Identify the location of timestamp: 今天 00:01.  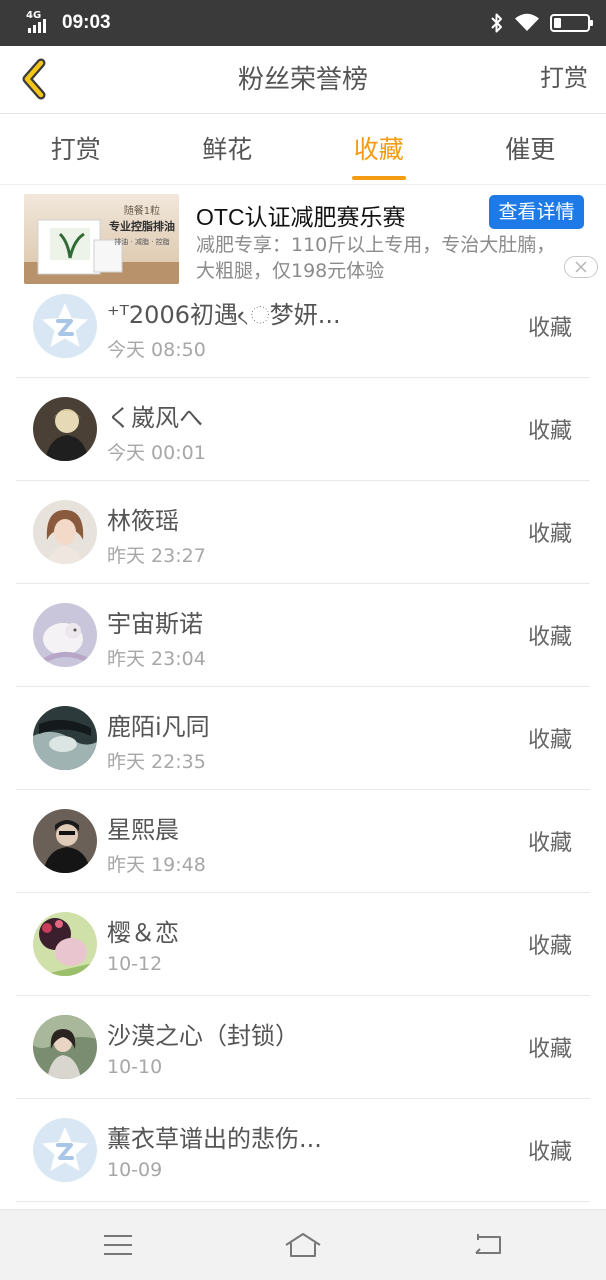
(156, 453).